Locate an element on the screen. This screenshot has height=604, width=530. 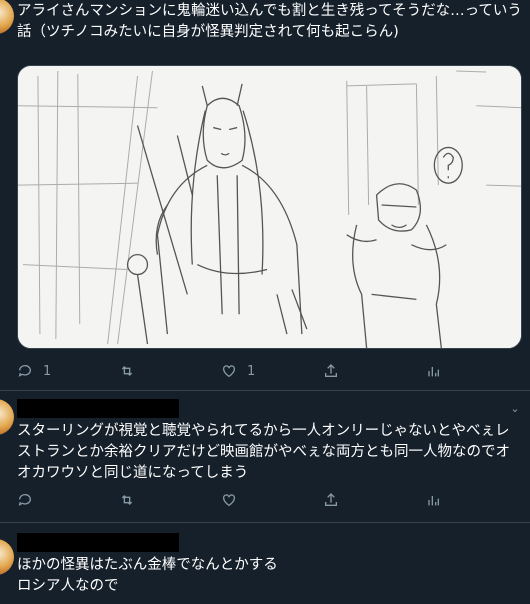
reply-button is located at coordinates (30, 500).